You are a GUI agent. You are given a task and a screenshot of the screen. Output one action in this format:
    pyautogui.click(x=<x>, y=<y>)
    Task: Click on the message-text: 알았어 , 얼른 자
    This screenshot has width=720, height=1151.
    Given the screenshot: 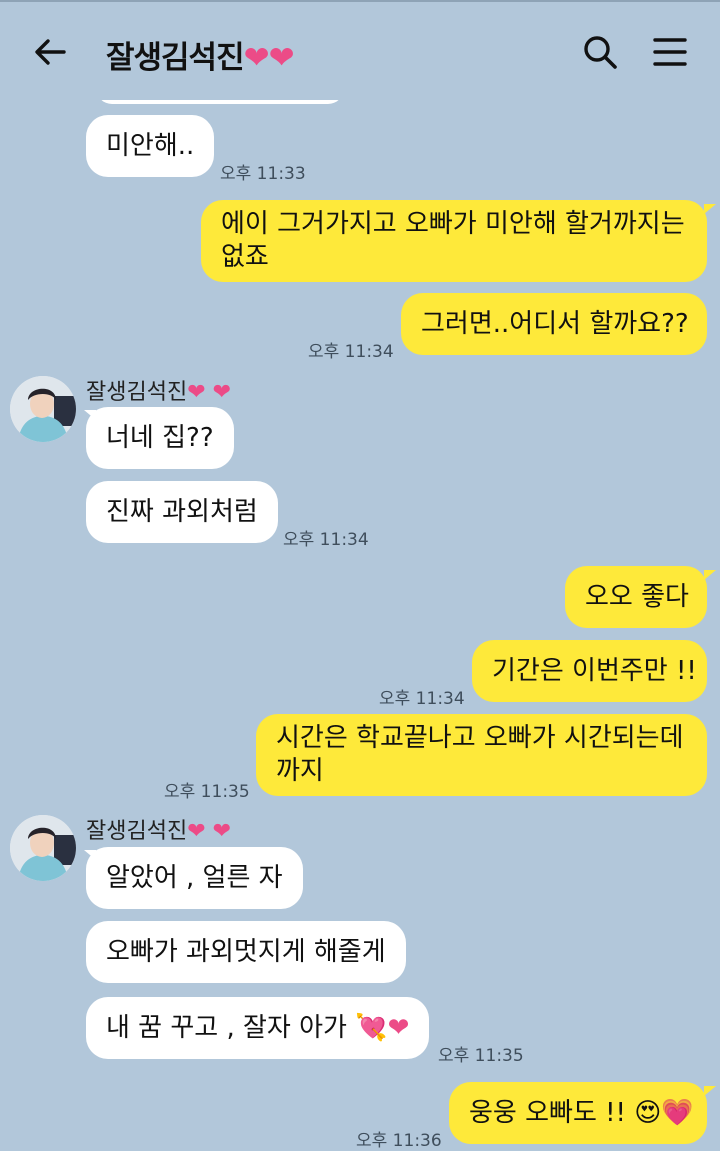 What is the action you would take?
    pyautogui.click(x=194, y=877)
    